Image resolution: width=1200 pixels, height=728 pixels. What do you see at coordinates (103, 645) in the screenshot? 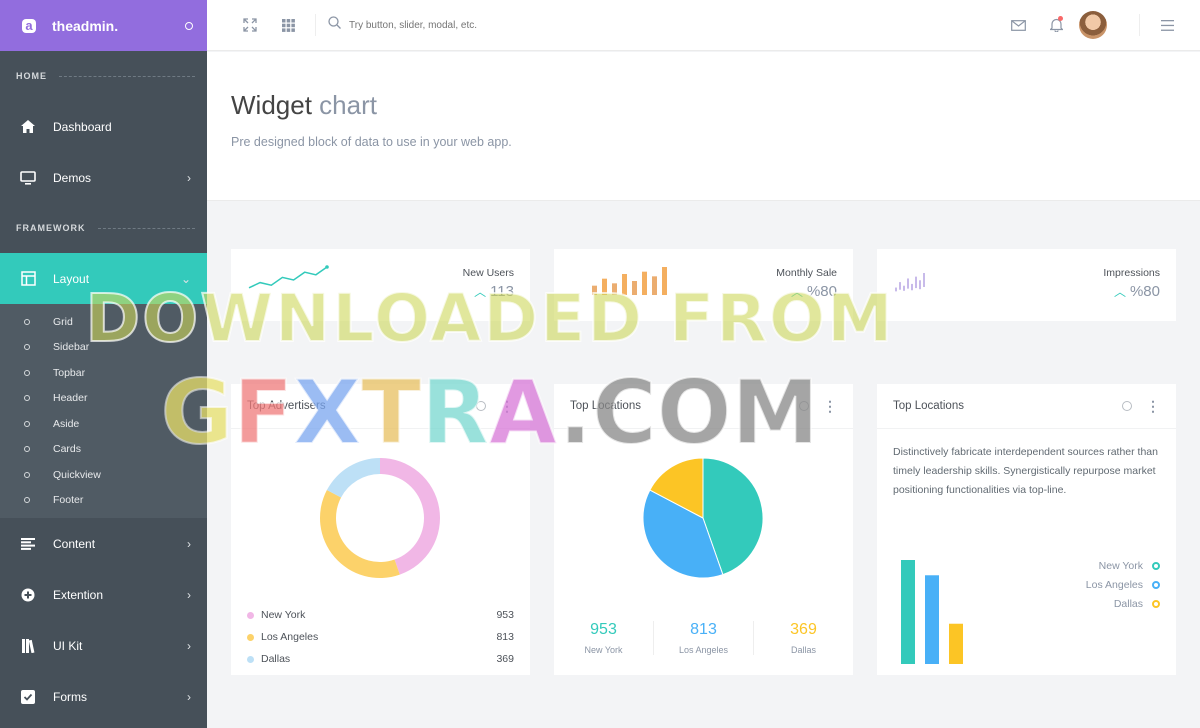
I see `sidebar-item-ui-kit: UI Kit ›` at bounding box center [103, 645].